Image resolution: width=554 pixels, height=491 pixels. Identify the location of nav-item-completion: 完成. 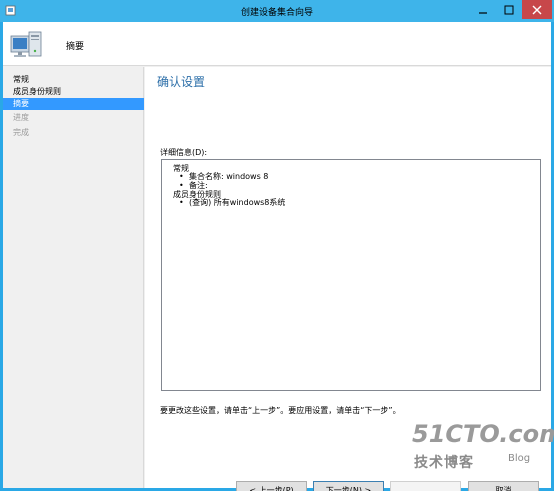
(21, 132).